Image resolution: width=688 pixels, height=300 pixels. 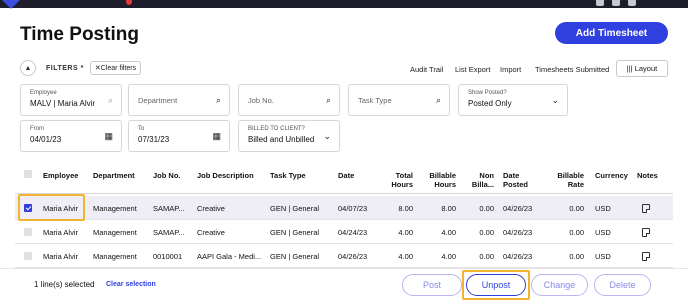 I want to click on task-type-placeholder: Task Type, so click(x=375, y=100).